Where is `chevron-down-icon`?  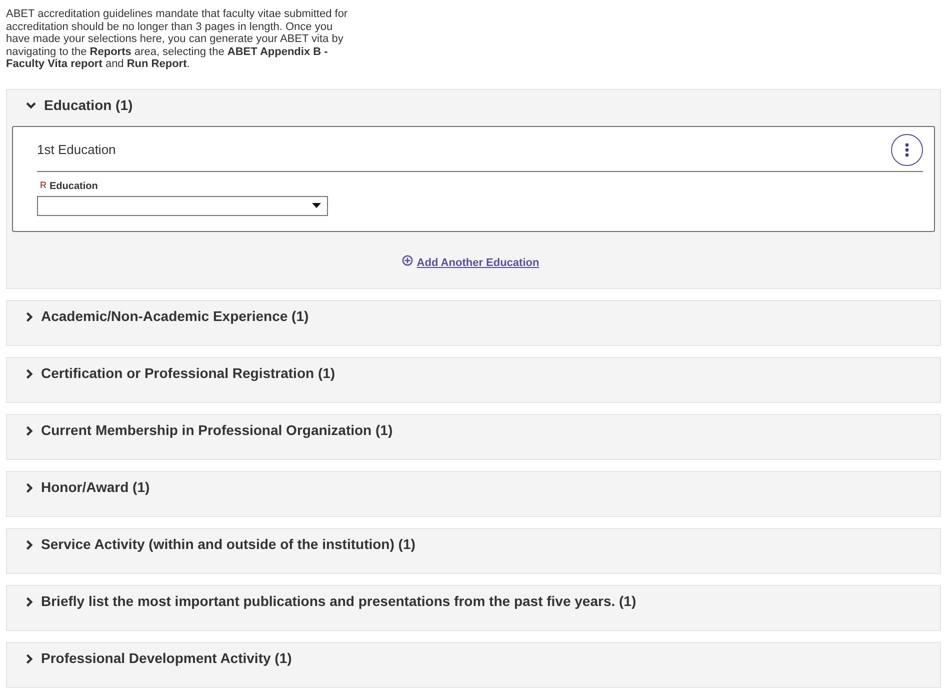 chevron-down-icon is located at coordinates (31, 105).